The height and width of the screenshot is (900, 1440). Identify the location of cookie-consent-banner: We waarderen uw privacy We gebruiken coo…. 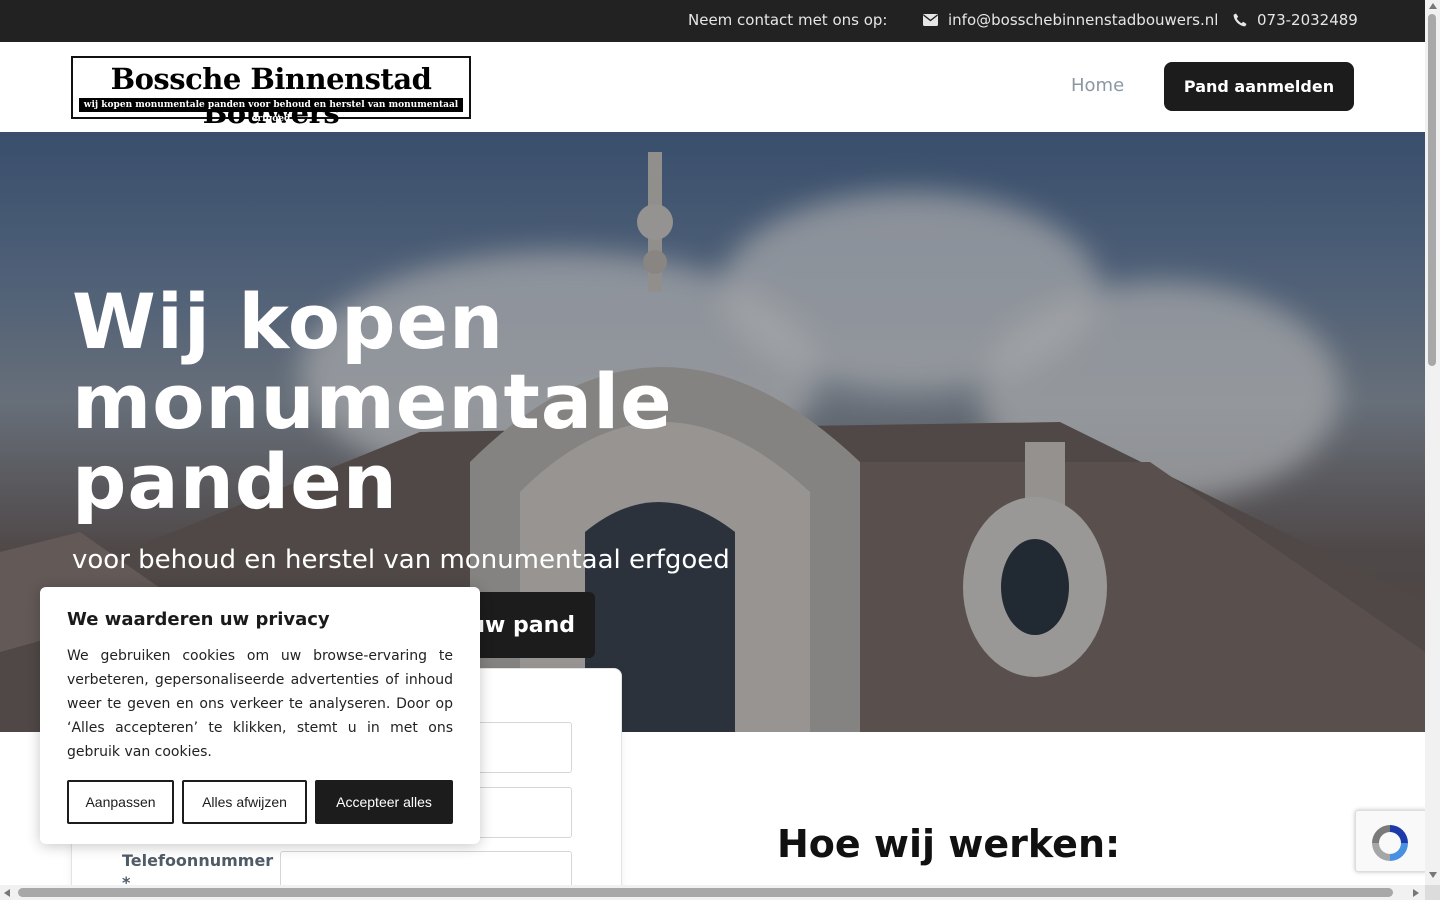
(260, 715).